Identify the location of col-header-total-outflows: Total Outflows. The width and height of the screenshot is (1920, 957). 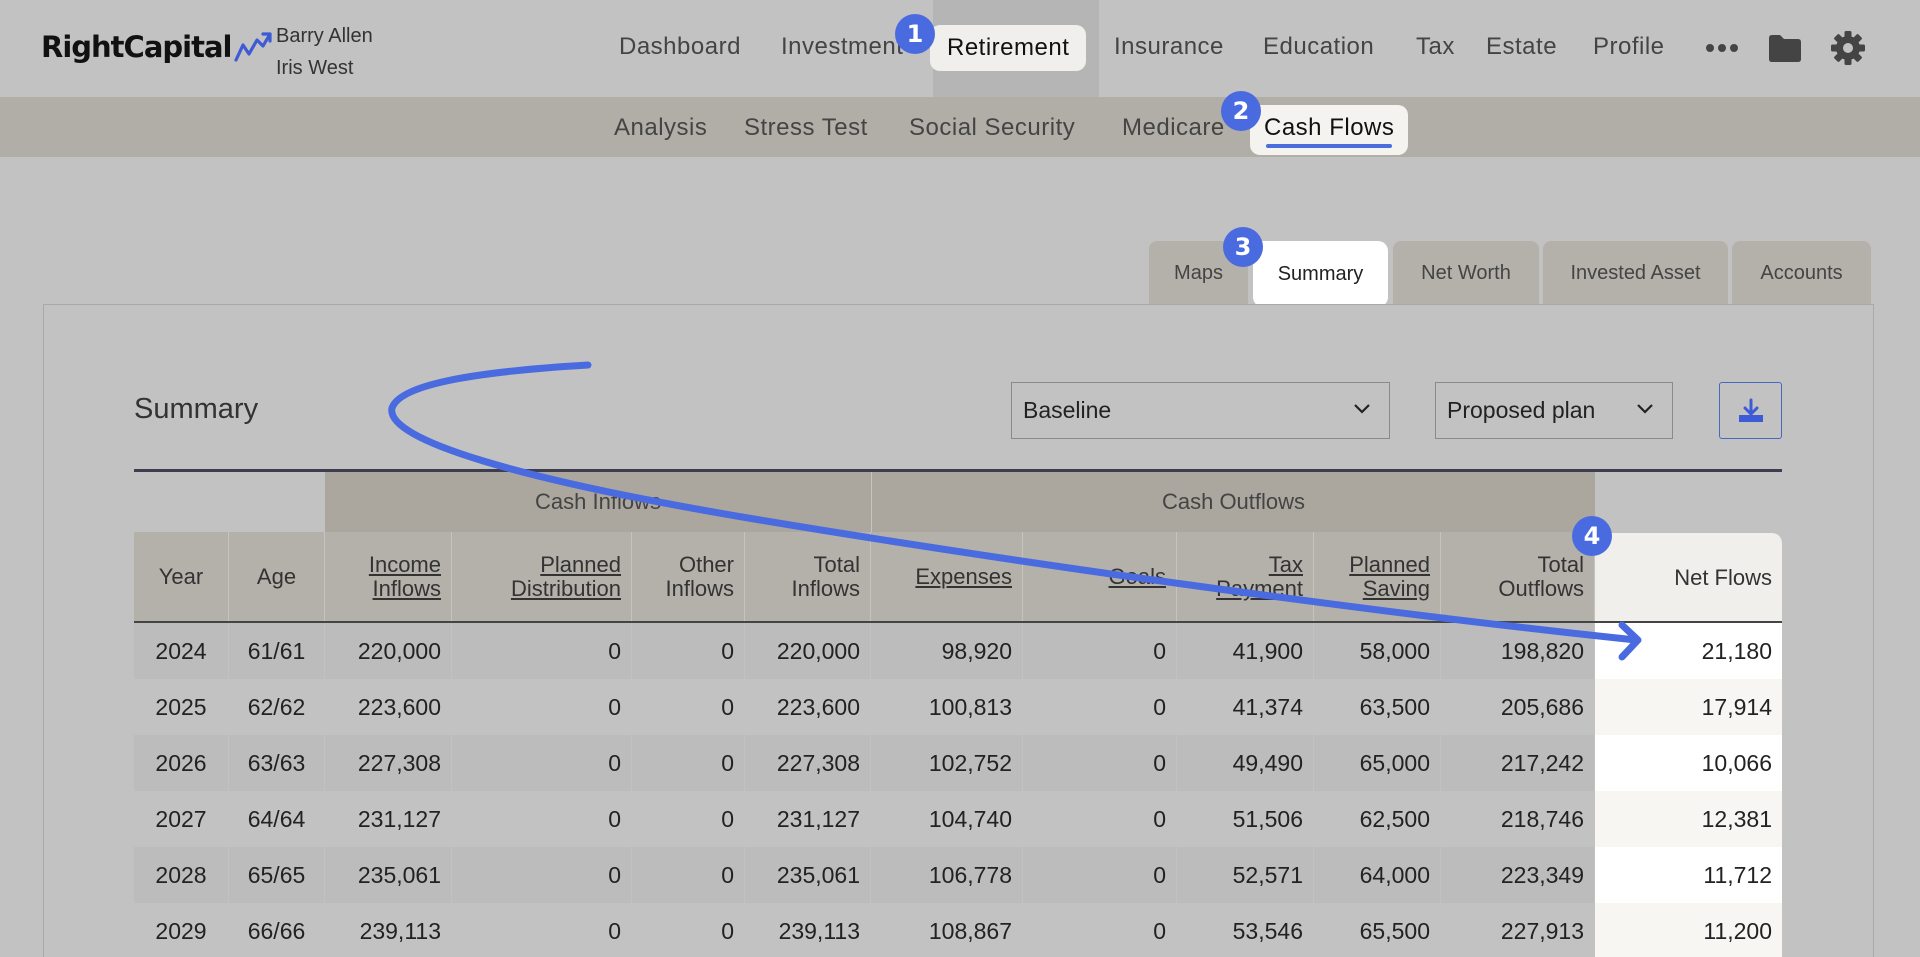
(1518, 577).